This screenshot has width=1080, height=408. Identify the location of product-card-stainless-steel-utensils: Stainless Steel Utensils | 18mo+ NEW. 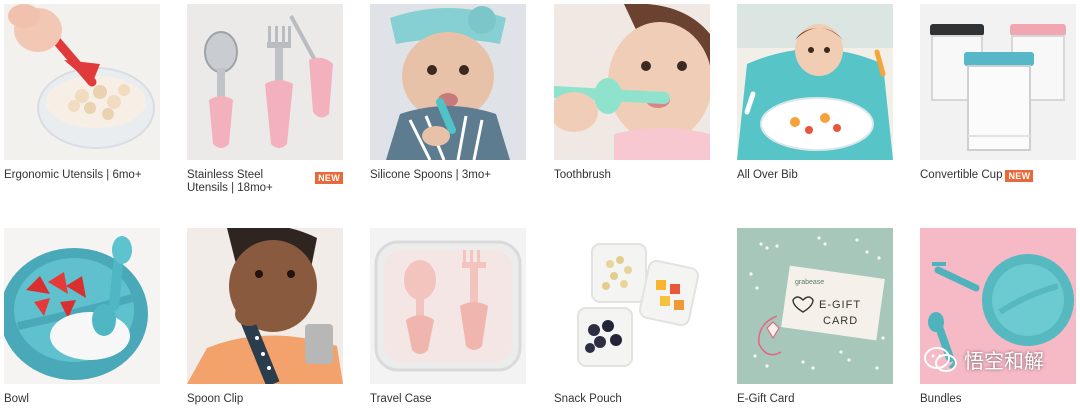
(265, 99).